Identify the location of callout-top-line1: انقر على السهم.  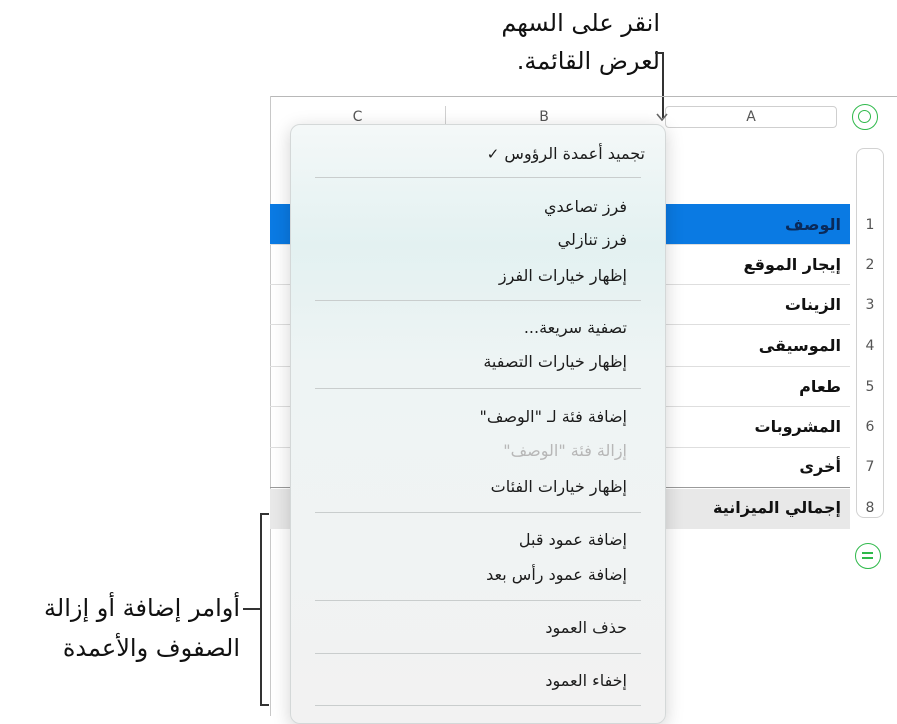
(580, 23).